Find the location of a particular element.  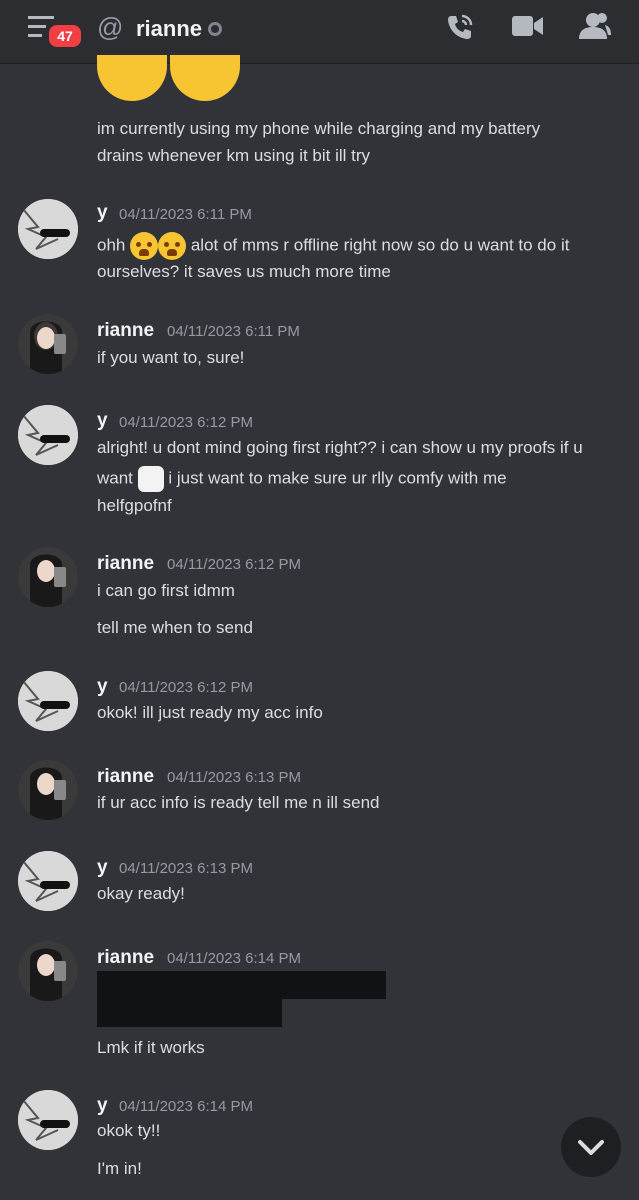

chevron-down-icon is located at coordinates (591, 1147).